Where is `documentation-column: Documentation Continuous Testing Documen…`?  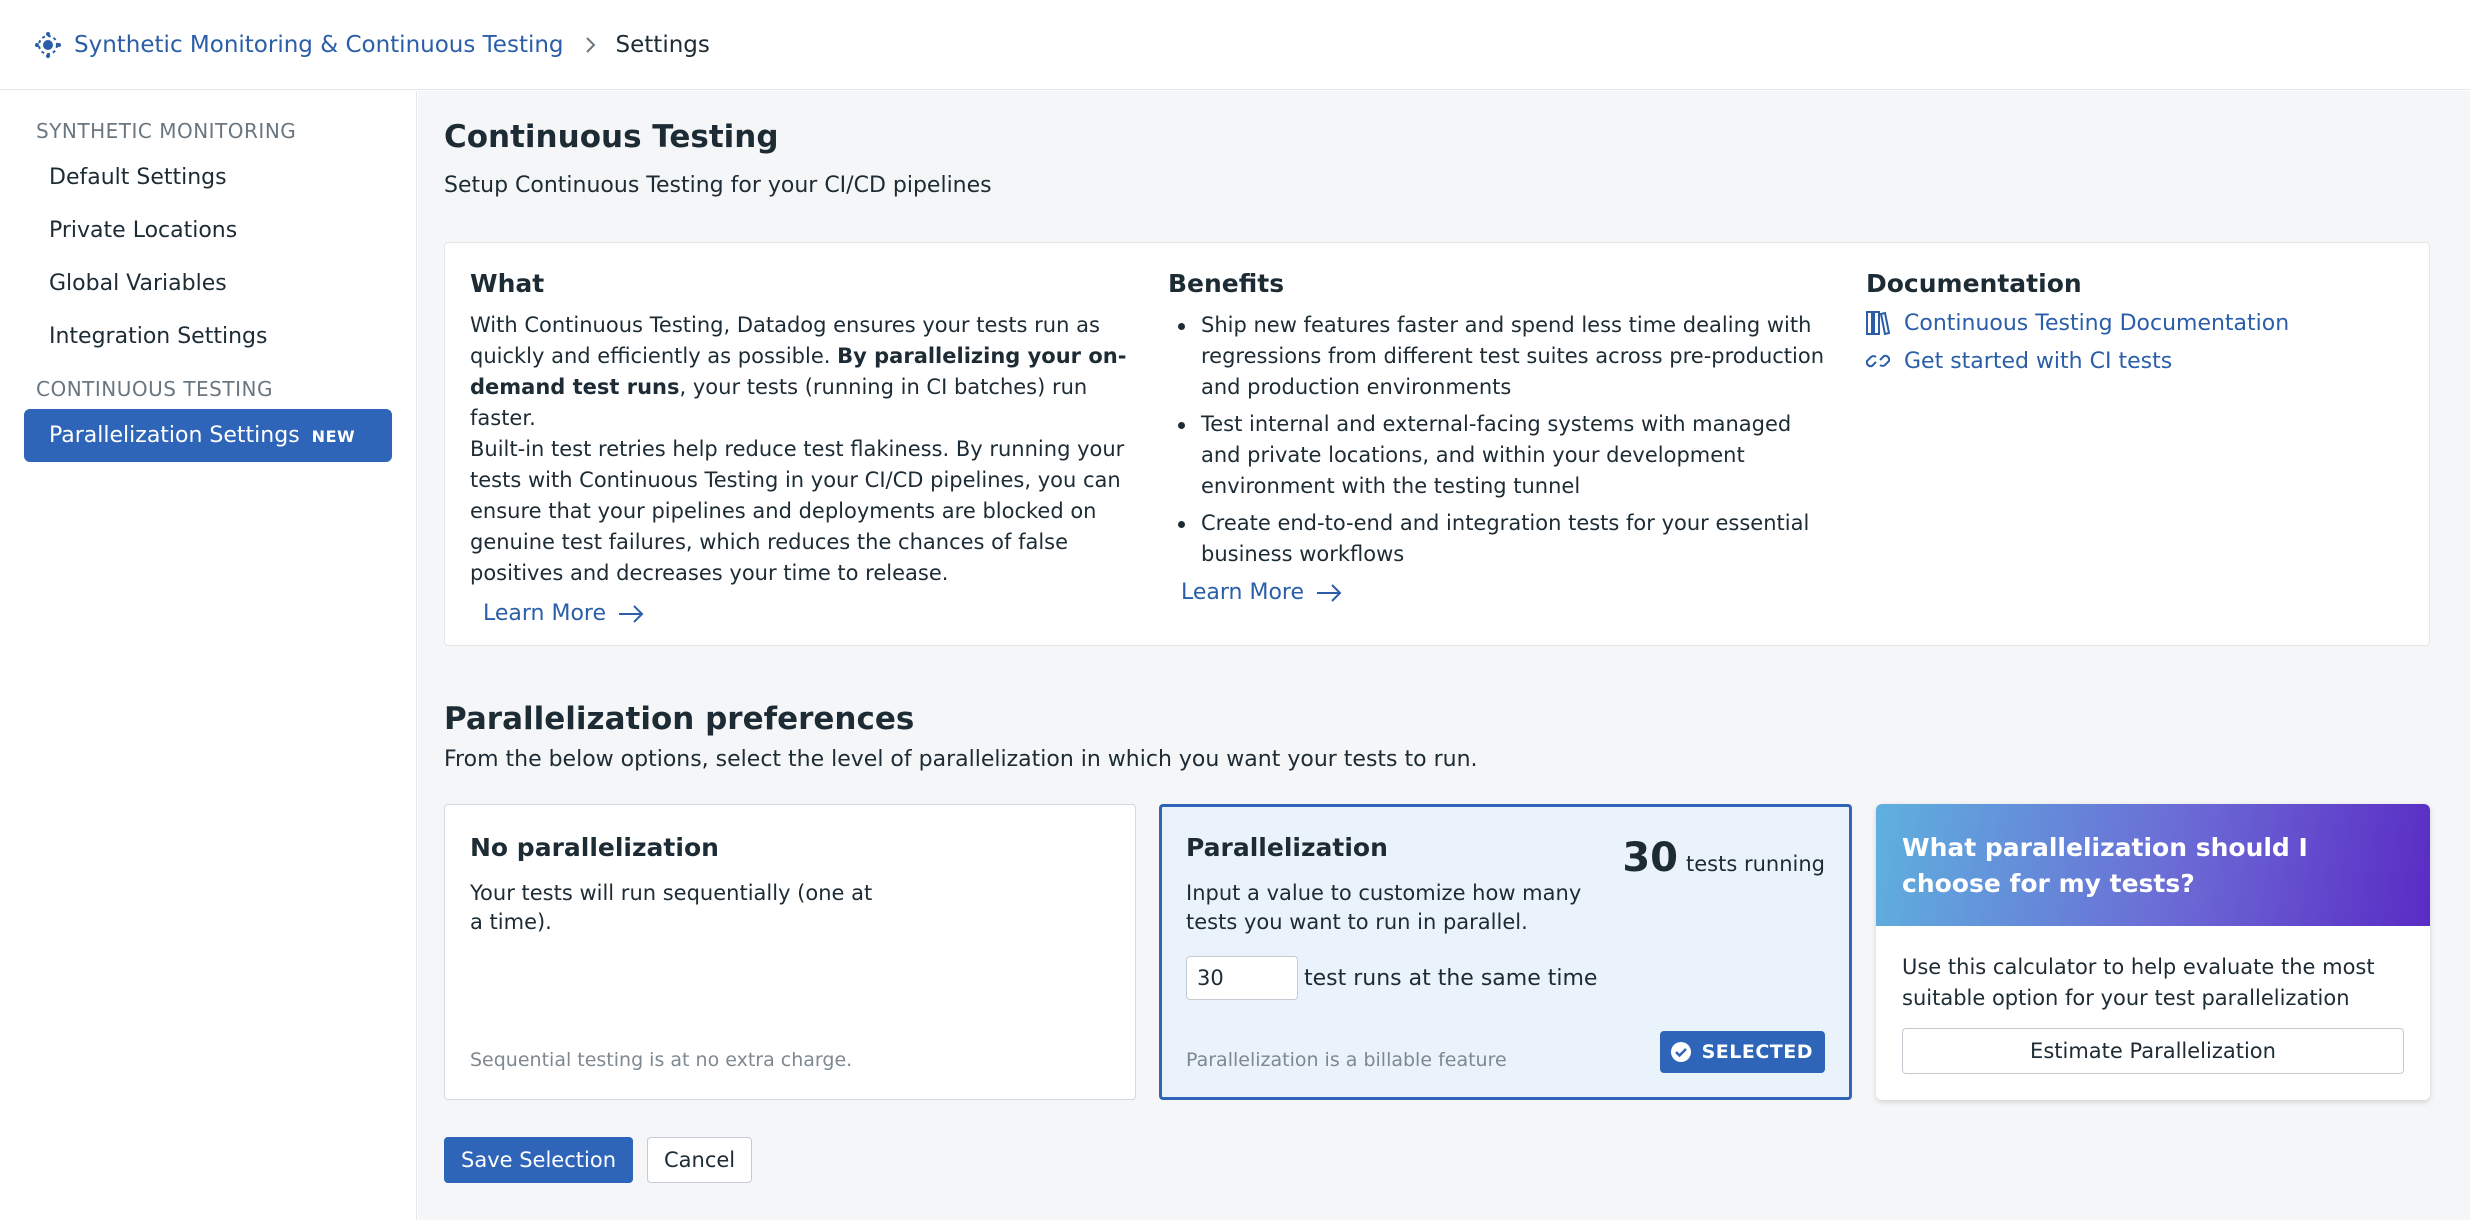 documentation-column: Documentation Continuous Testing Documen… is located at coordinates (2136, 327).